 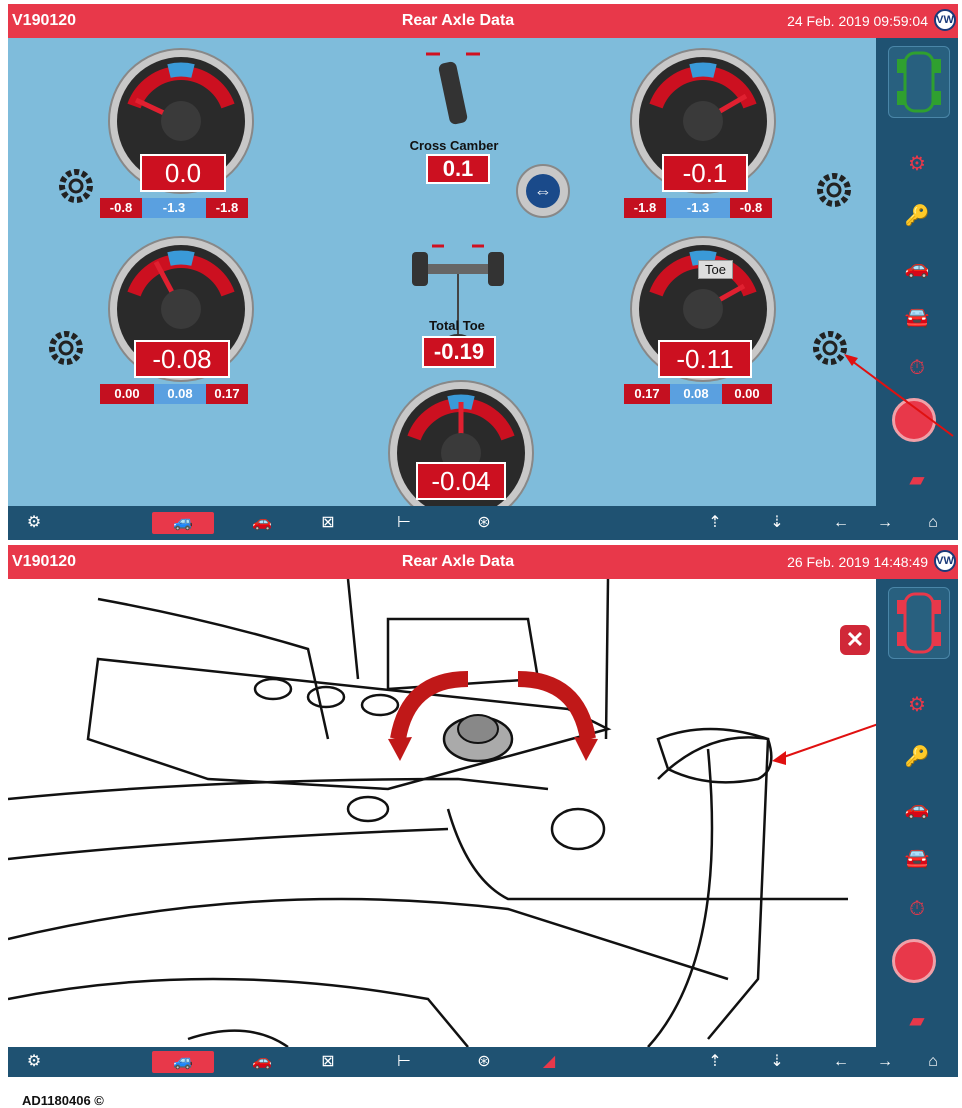 What do you see at coordinates (227, 394) in the screenshot?
I see `range-max: 0.17` at bounding box center [227, 394].